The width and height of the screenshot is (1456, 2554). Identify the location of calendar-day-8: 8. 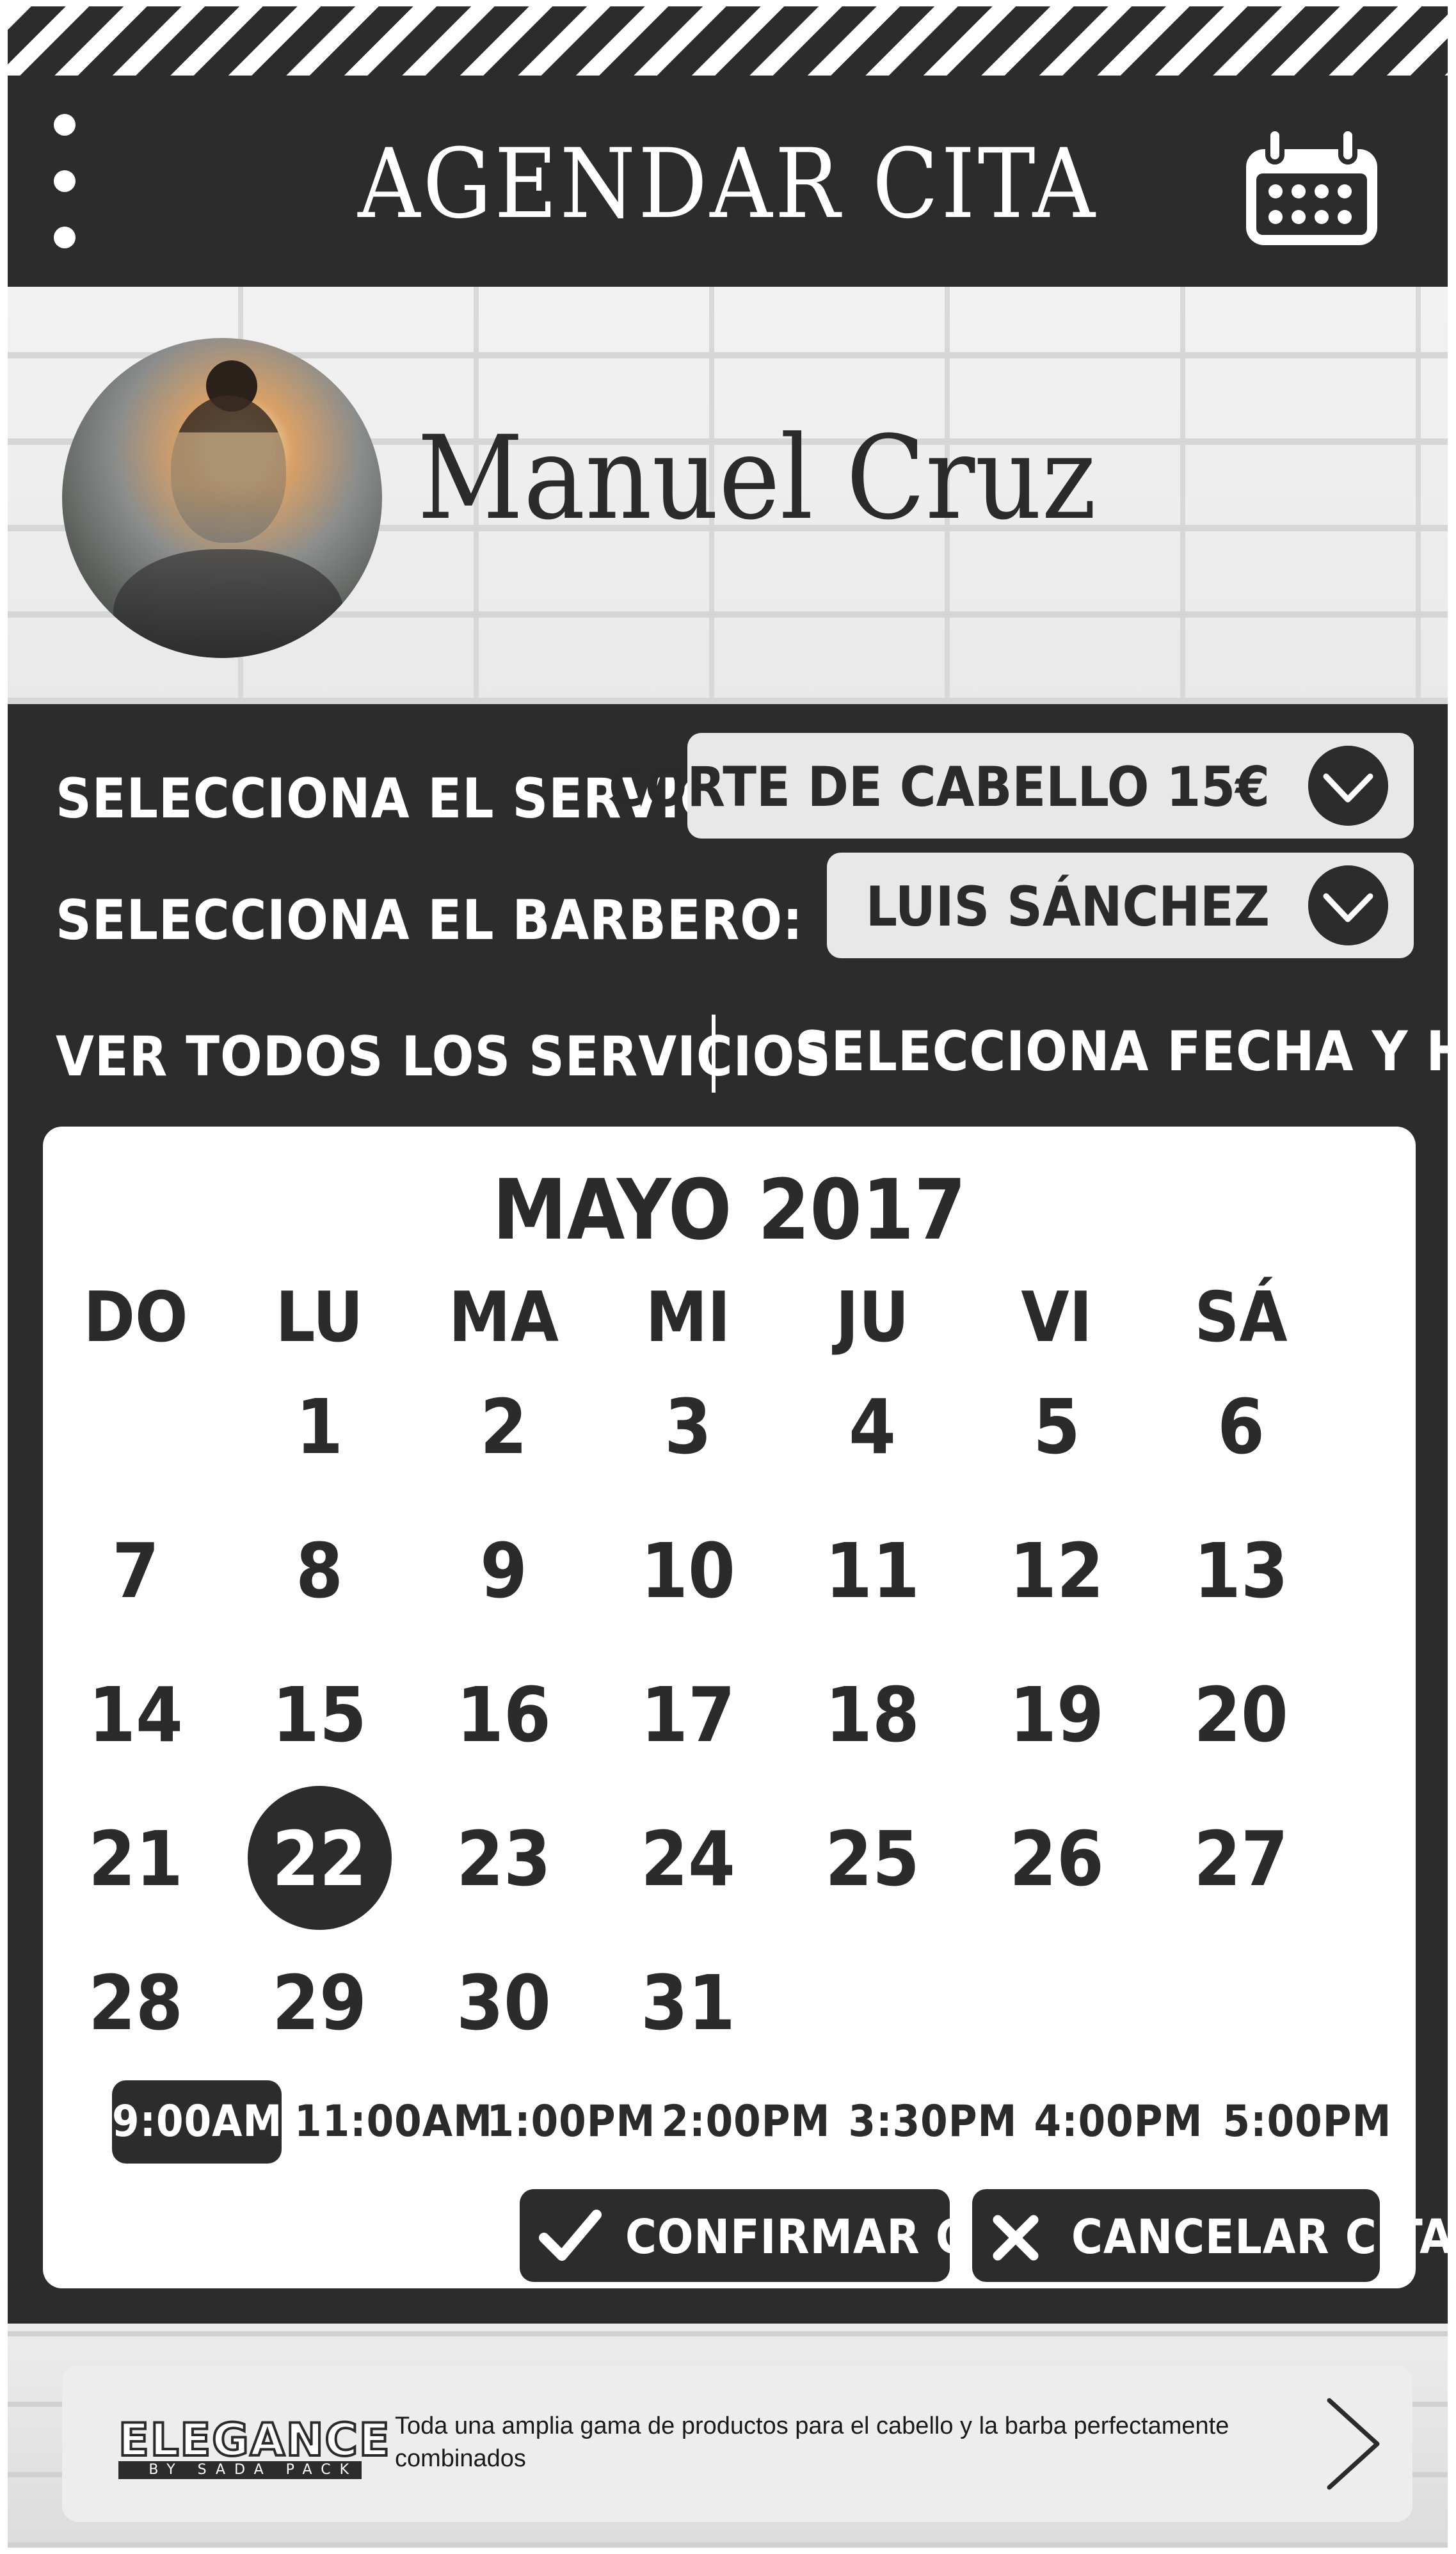
(319, 1571).